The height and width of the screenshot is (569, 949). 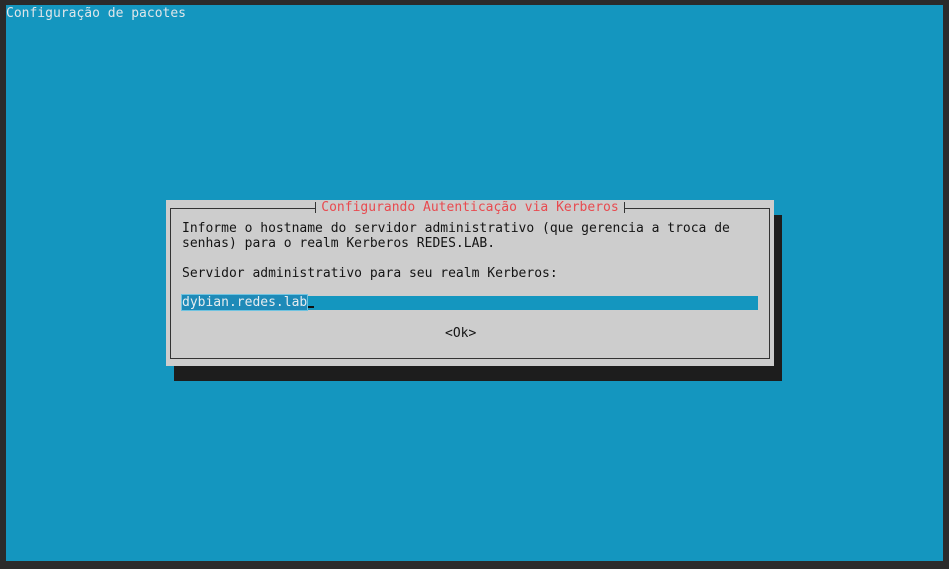 What do you see at coordinates (460, 333) in the screenshot?
I see `ok-button: <Ok>` at bounding box center [460, 333].